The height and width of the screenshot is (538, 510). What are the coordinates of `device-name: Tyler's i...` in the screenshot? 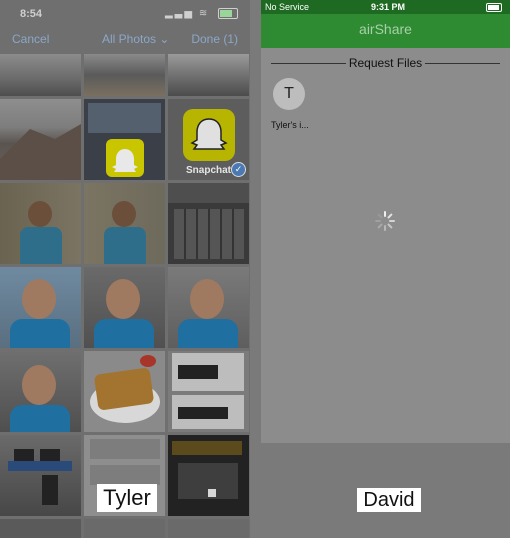 It's located at (290, 125).